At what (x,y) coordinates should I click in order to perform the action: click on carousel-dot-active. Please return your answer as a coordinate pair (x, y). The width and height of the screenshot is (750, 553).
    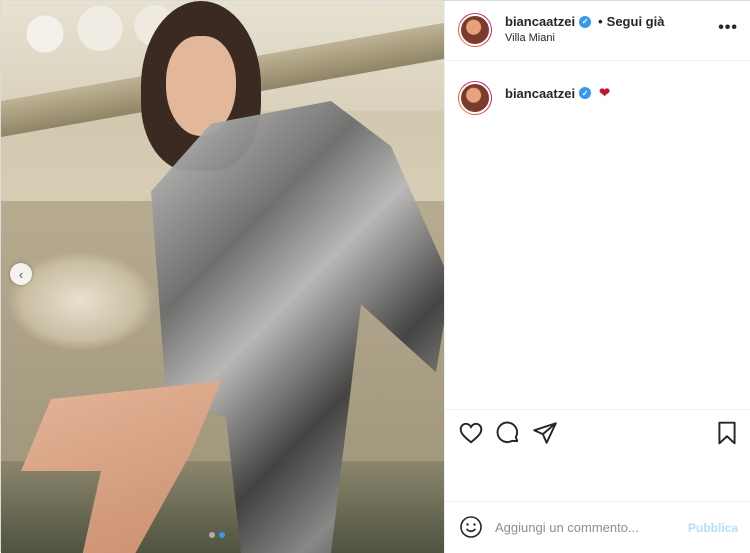
    Looking at the image, I should click on (222, 535).